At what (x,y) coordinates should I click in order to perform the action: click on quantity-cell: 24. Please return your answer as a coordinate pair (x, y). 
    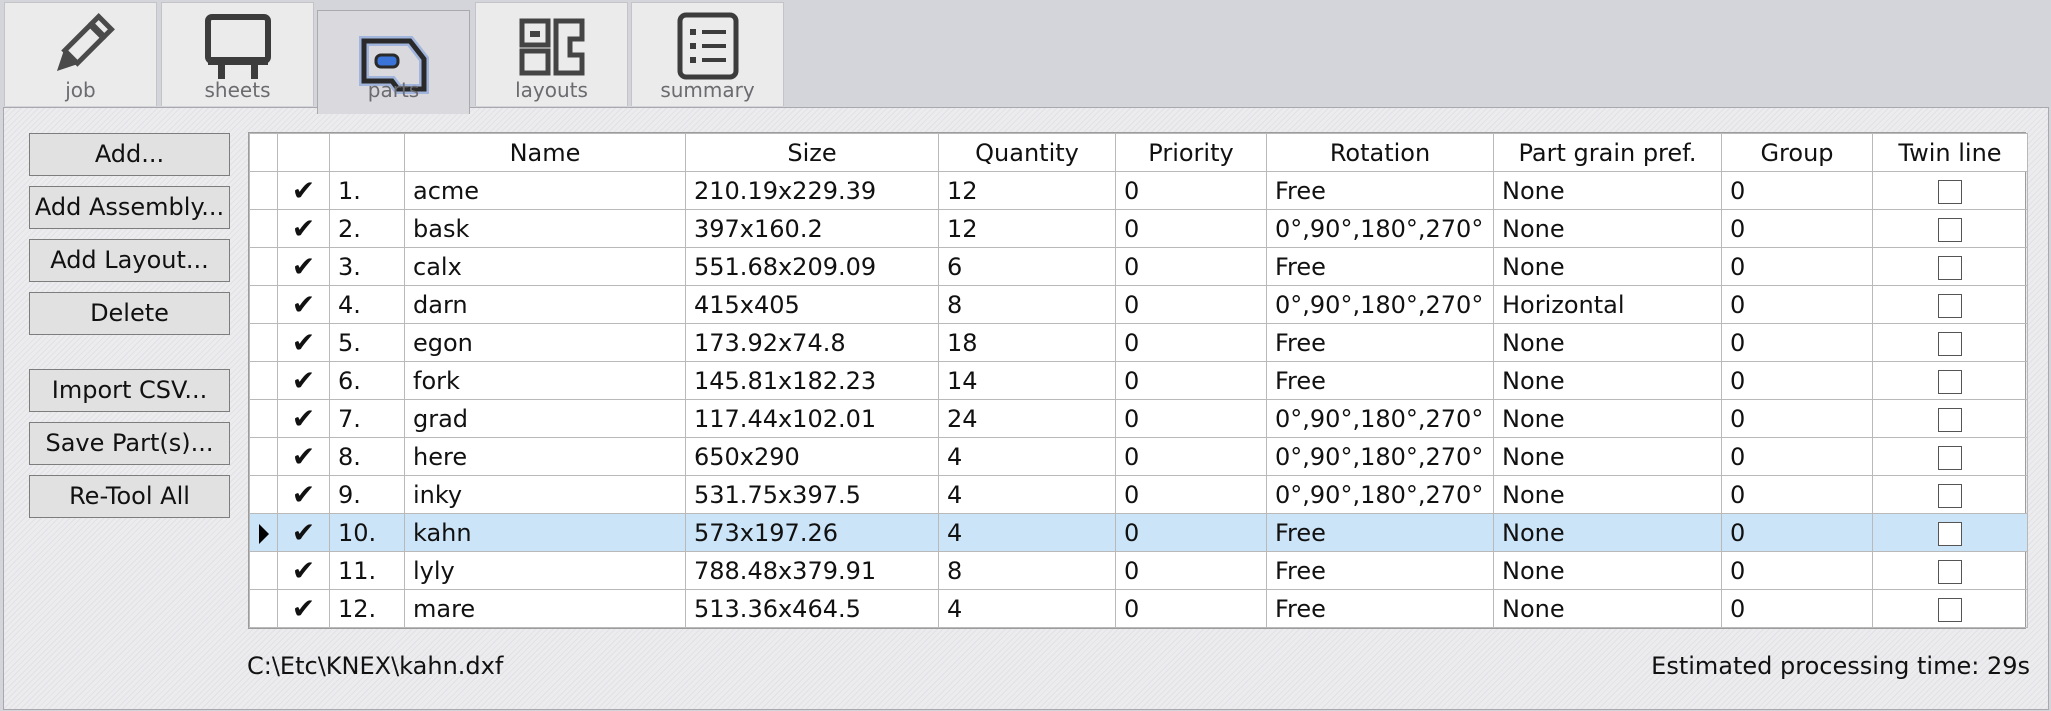
    Looking at the image, I should click on (1027, 418).